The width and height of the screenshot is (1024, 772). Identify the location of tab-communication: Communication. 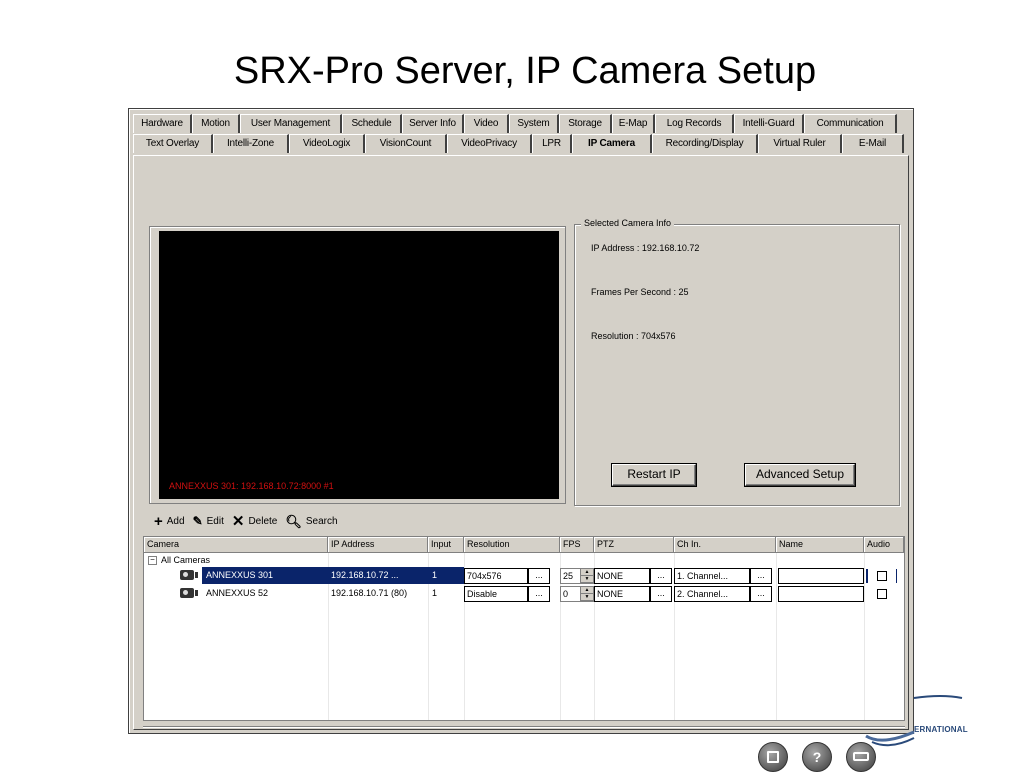
(850, 123).